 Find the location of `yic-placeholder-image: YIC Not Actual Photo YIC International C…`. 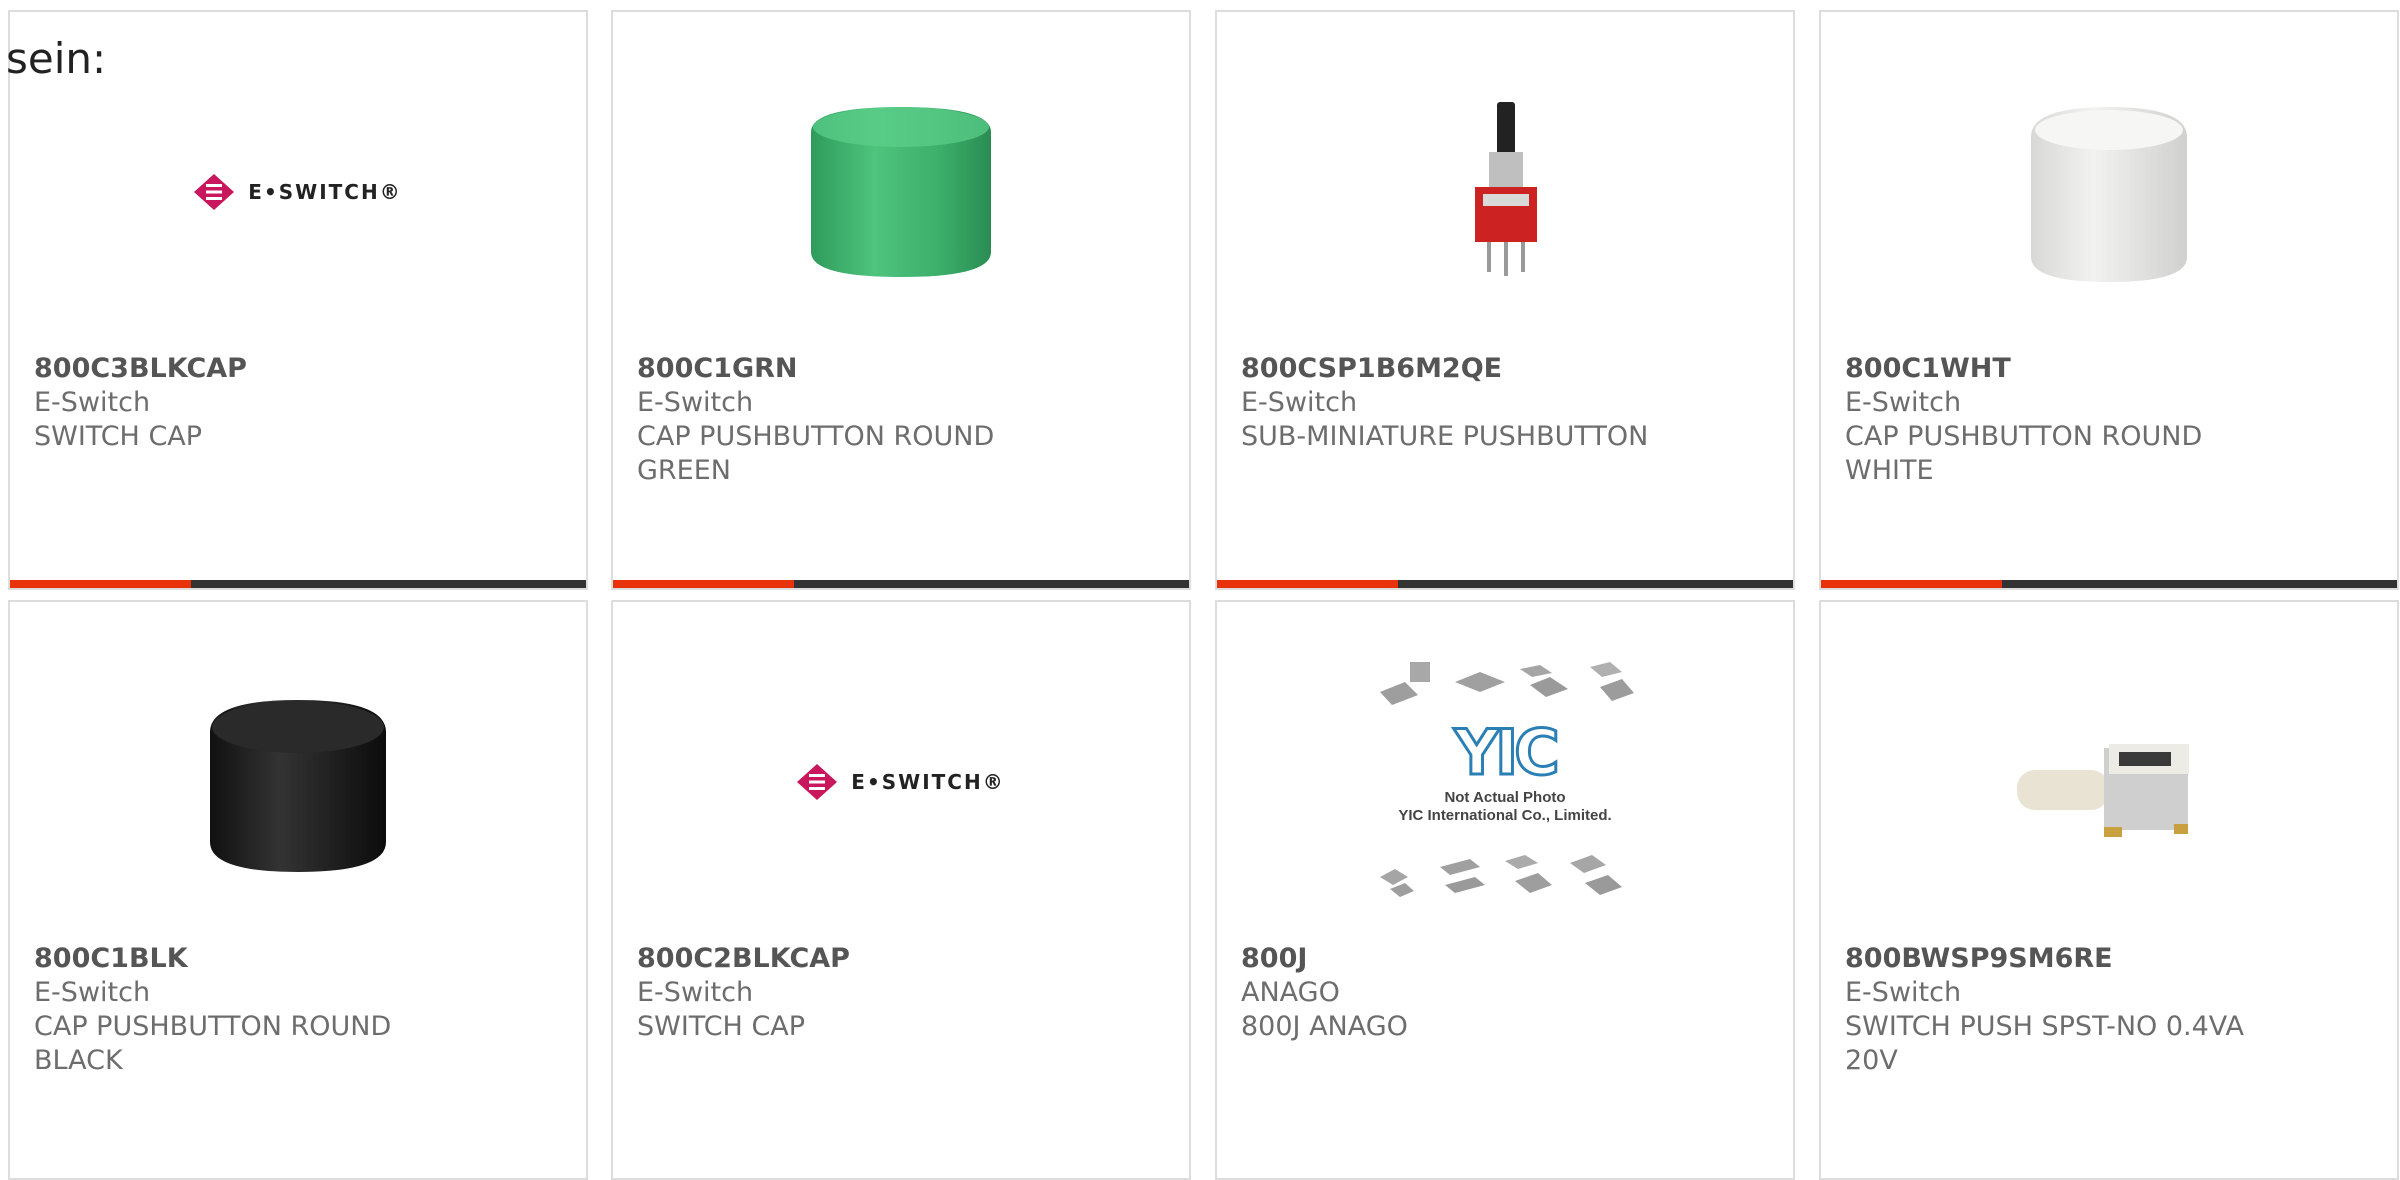

yic-placeholder-image: YIC Not Actual Photo YIC International C… is located at coordinates (1505, 782).